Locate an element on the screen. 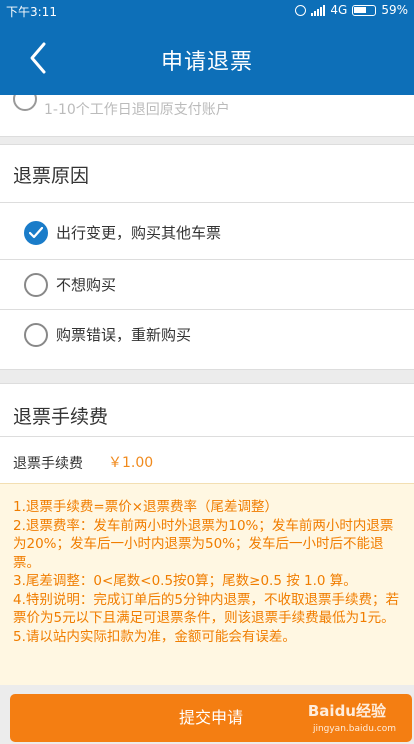 This screenshot has height=744, width=414. fee-value: ￥1.00 is located at coordinates (131, 463).